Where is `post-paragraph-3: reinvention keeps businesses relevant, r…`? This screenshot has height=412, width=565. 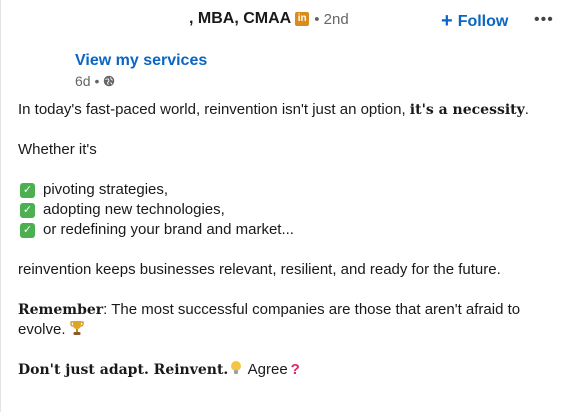 post-paragraph-3: reinvention keeps businesses relevant, r… is located at coordinates (259, 269).